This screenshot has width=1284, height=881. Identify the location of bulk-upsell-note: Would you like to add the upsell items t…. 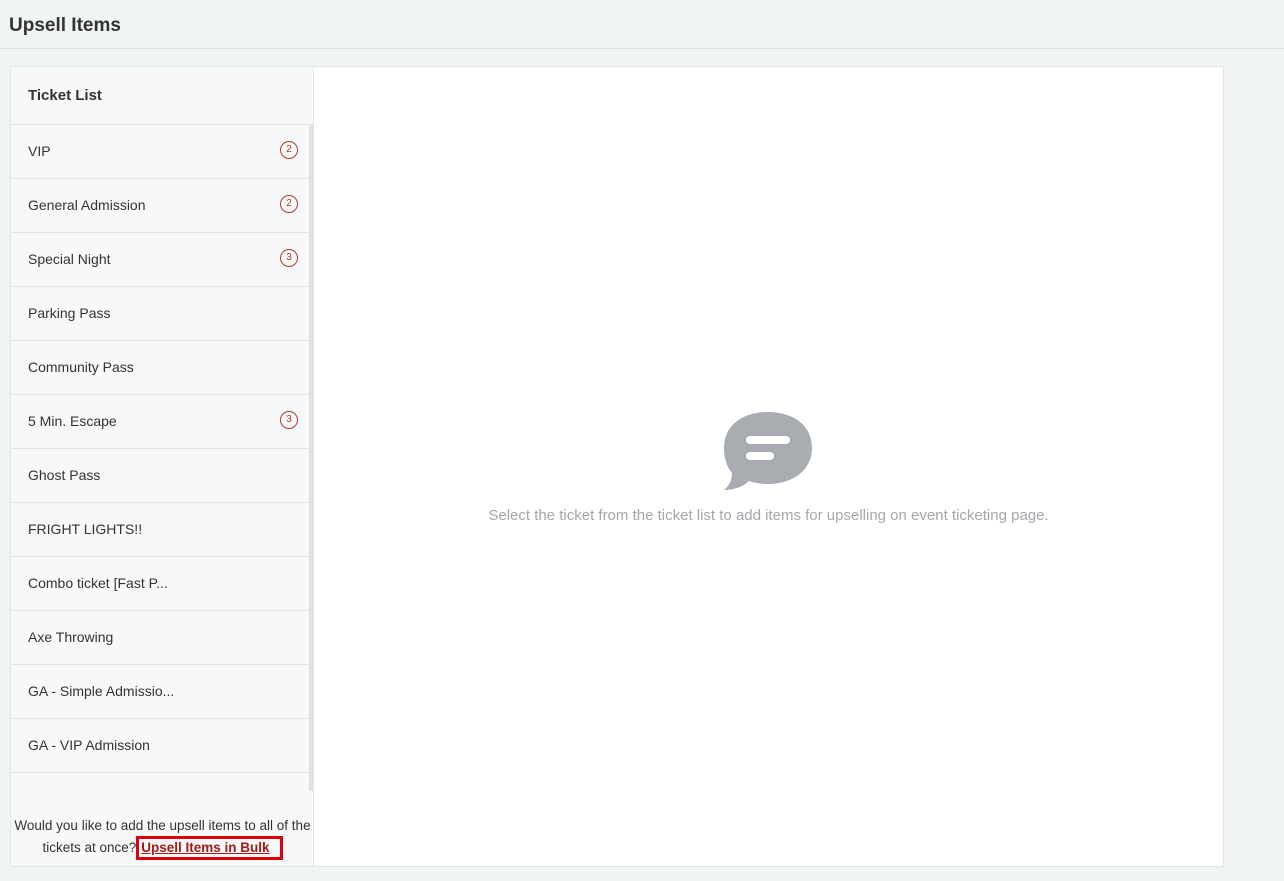
(162, 837).